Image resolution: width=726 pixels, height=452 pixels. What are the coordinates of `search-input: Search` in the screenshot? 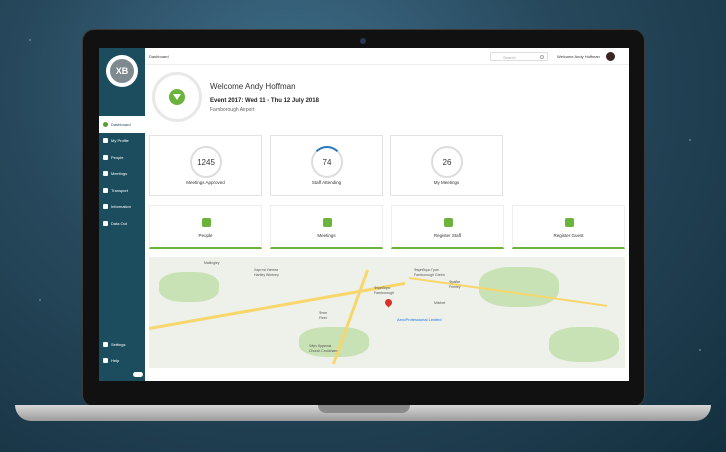 It's located at (519, 56).